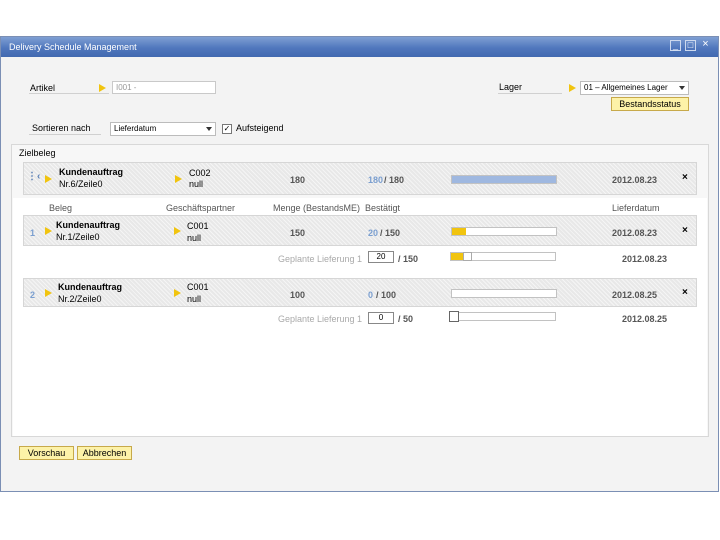  Describe the element at coordinates (46, 453) in the screenshot. I see `preview-button: Vorschau` at that location.